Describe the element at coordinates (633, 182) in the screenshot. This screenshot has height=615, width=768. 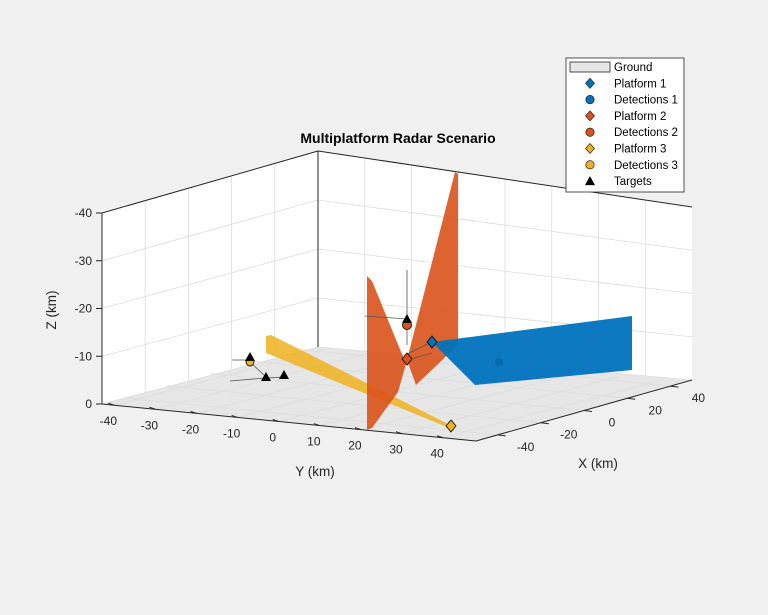
I see `legend-label: Targets` at that location.